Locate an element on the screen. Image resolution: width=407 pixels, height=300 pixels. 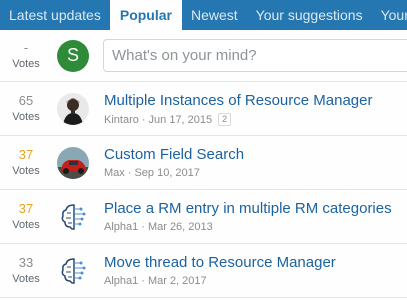
item-meta: Alpha1 · Mar 26, 2013 is located at coordinates (158, 227).